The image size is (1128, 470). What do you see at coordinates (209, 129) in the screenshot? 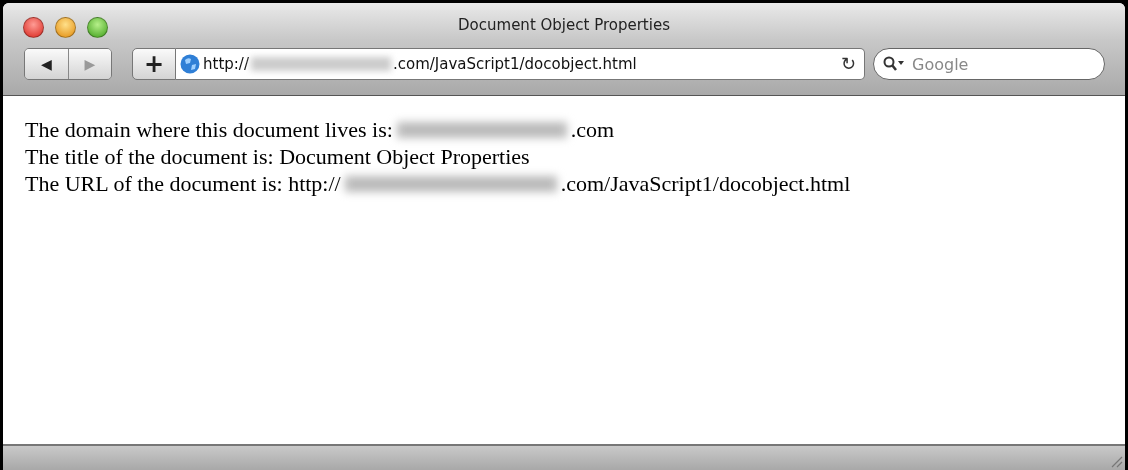
I see `page-text: The domain where this document lives is:` at bounding box center [209, 129].